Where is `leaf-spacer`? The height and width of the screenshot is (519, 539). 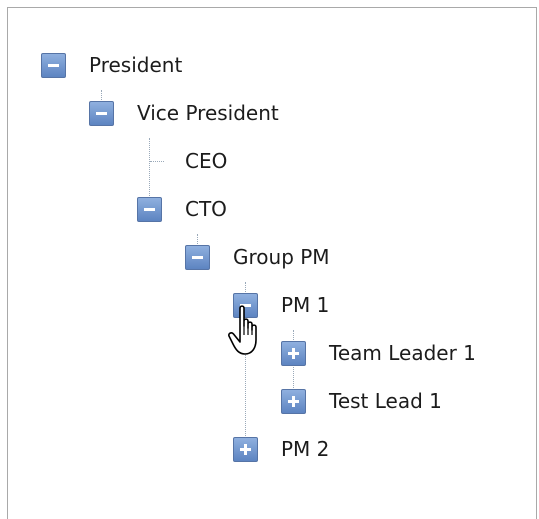
leaf-spacer is located at coordinates (149, 161).